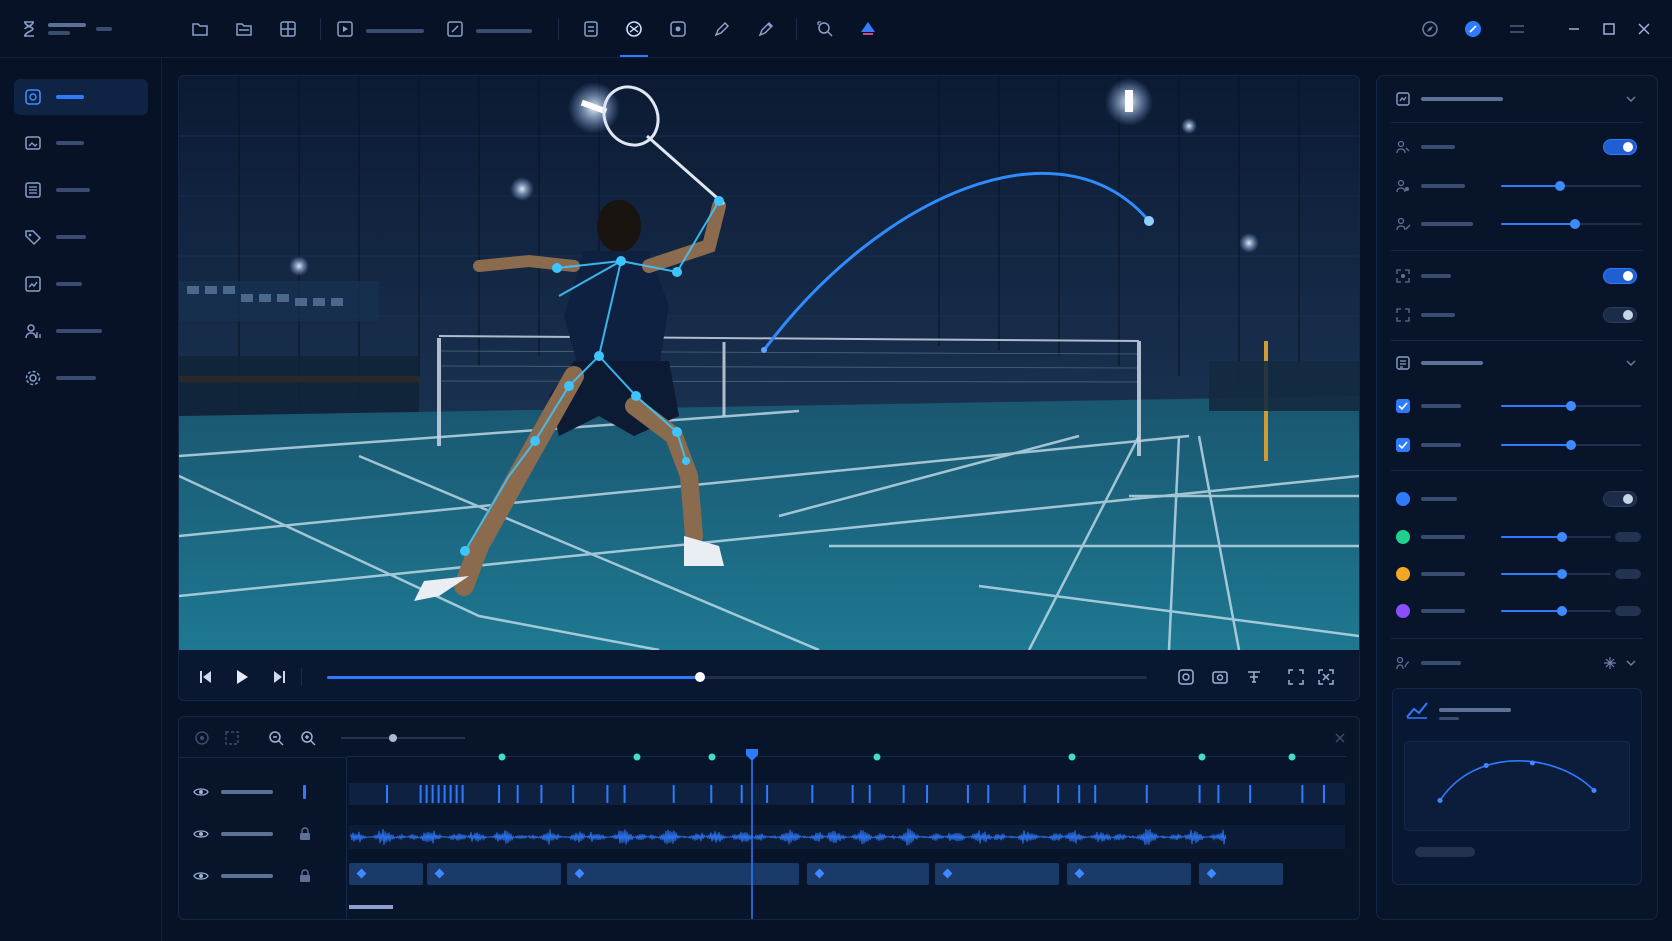  Describe the element at coordinates (737, 677) in the screenshot. I see `playback-progress-bar` at that location.